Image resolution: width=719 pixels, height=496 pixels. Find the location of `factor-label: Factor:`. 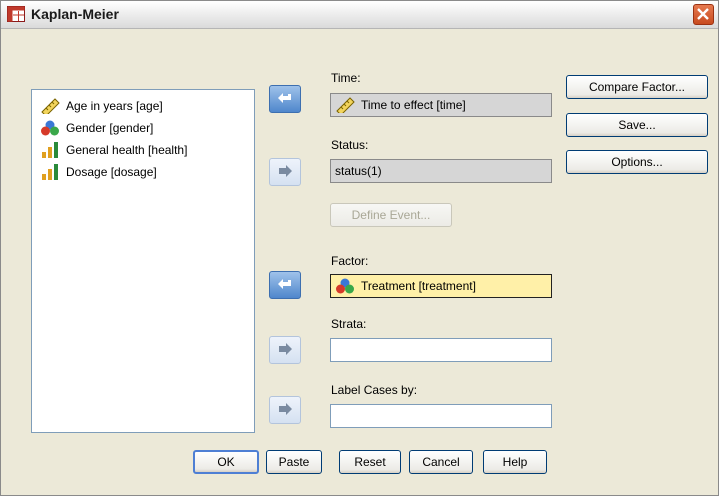

factor-label: Factor: is located at coordinates (350, 261).